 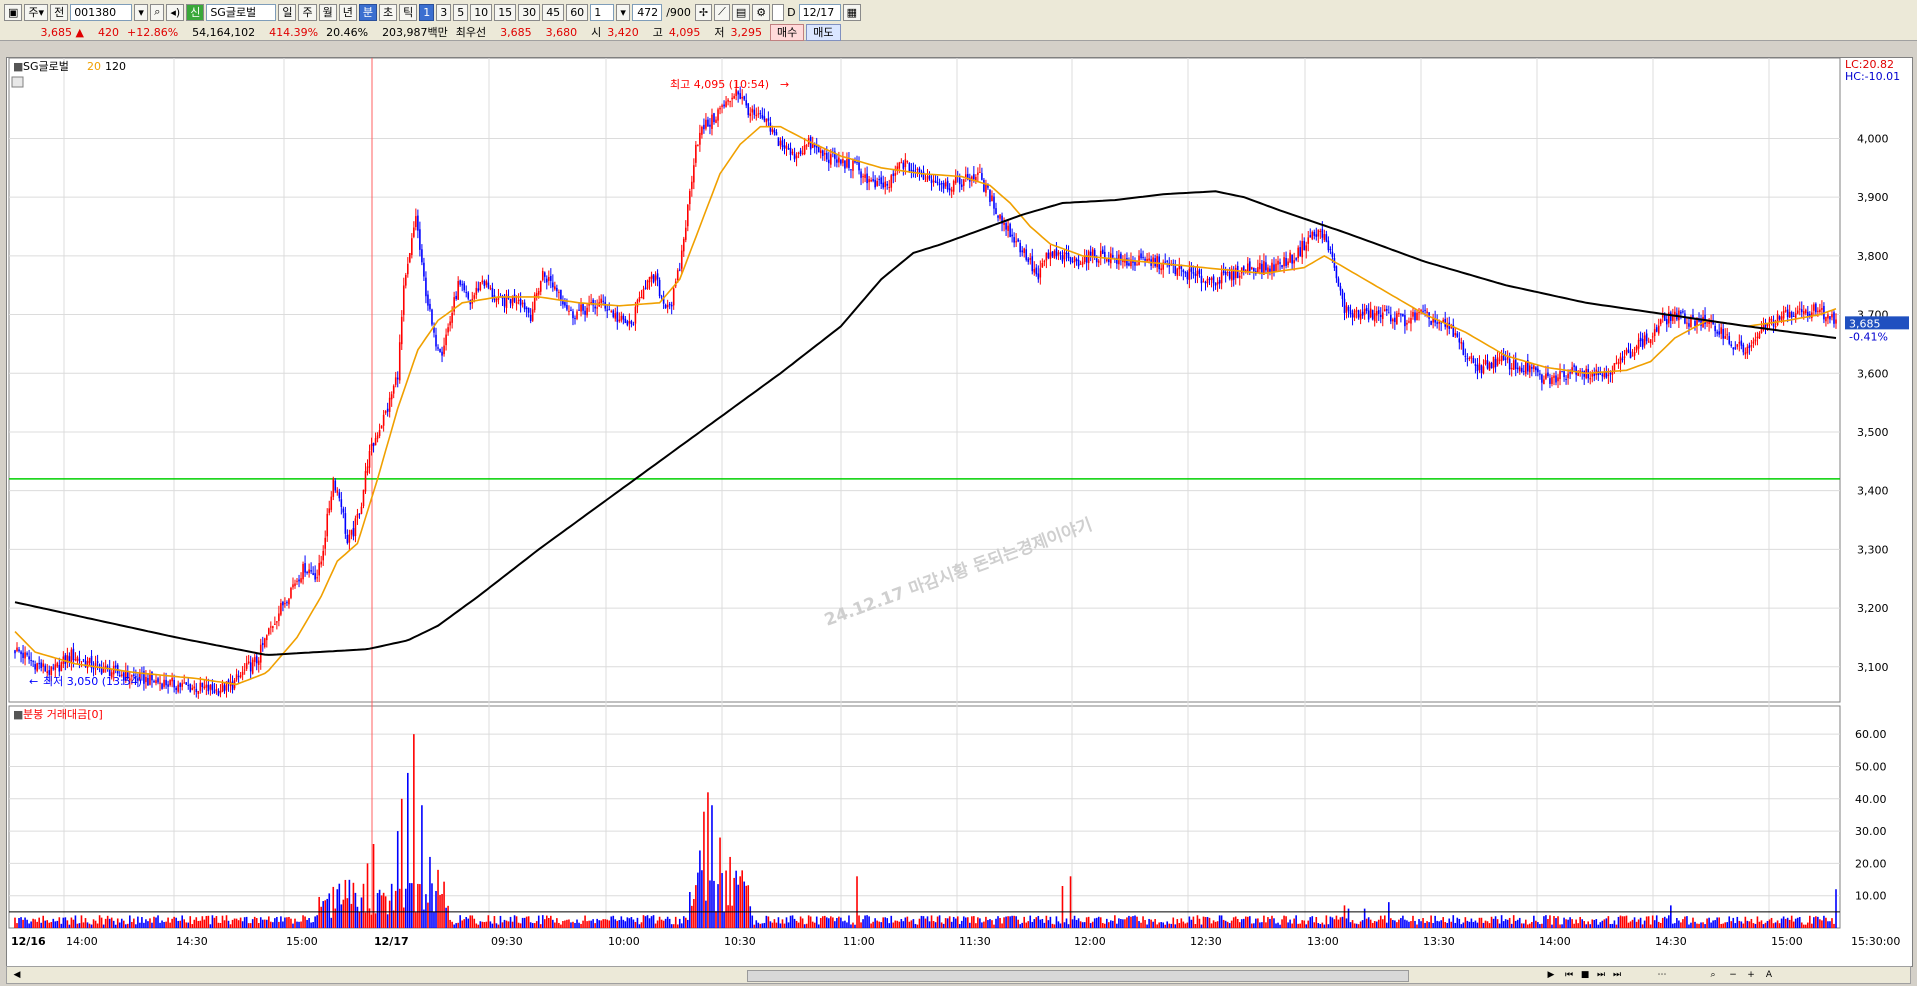 I want to click on speaker-icon: ◂), so click(x=175, y=12).